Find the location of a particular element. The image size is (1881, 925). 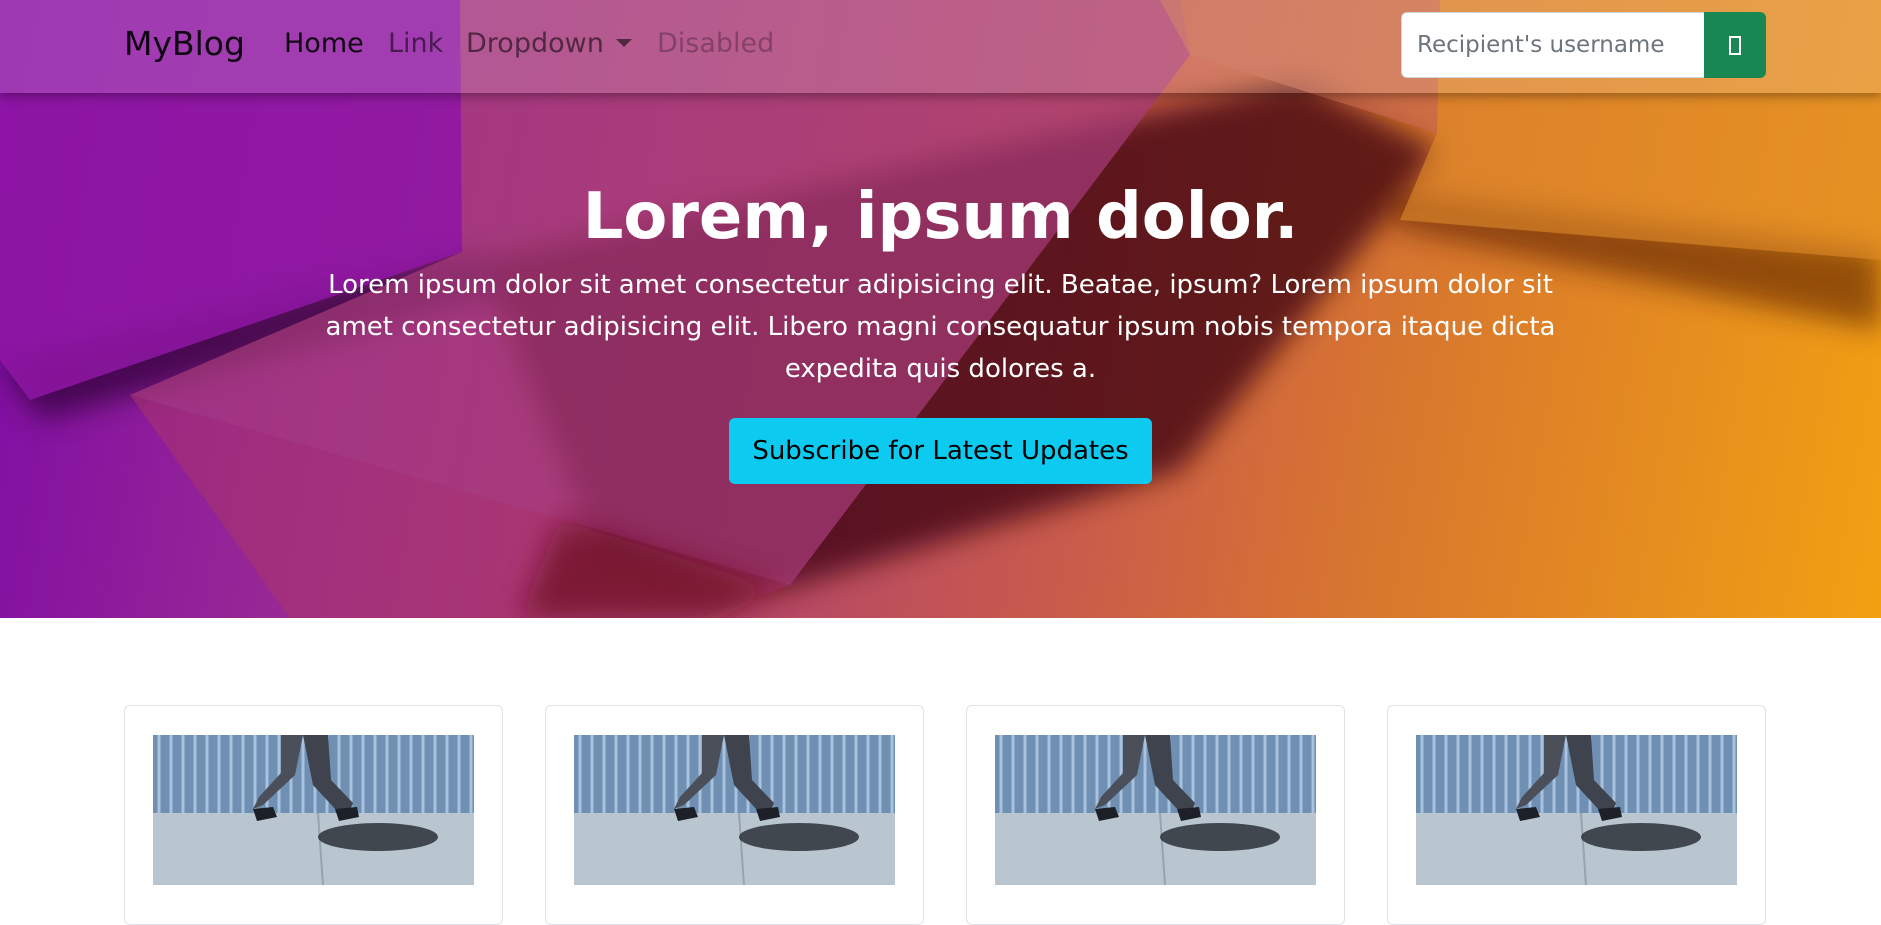

caret-down-icon is located at coordinates (623, 43).